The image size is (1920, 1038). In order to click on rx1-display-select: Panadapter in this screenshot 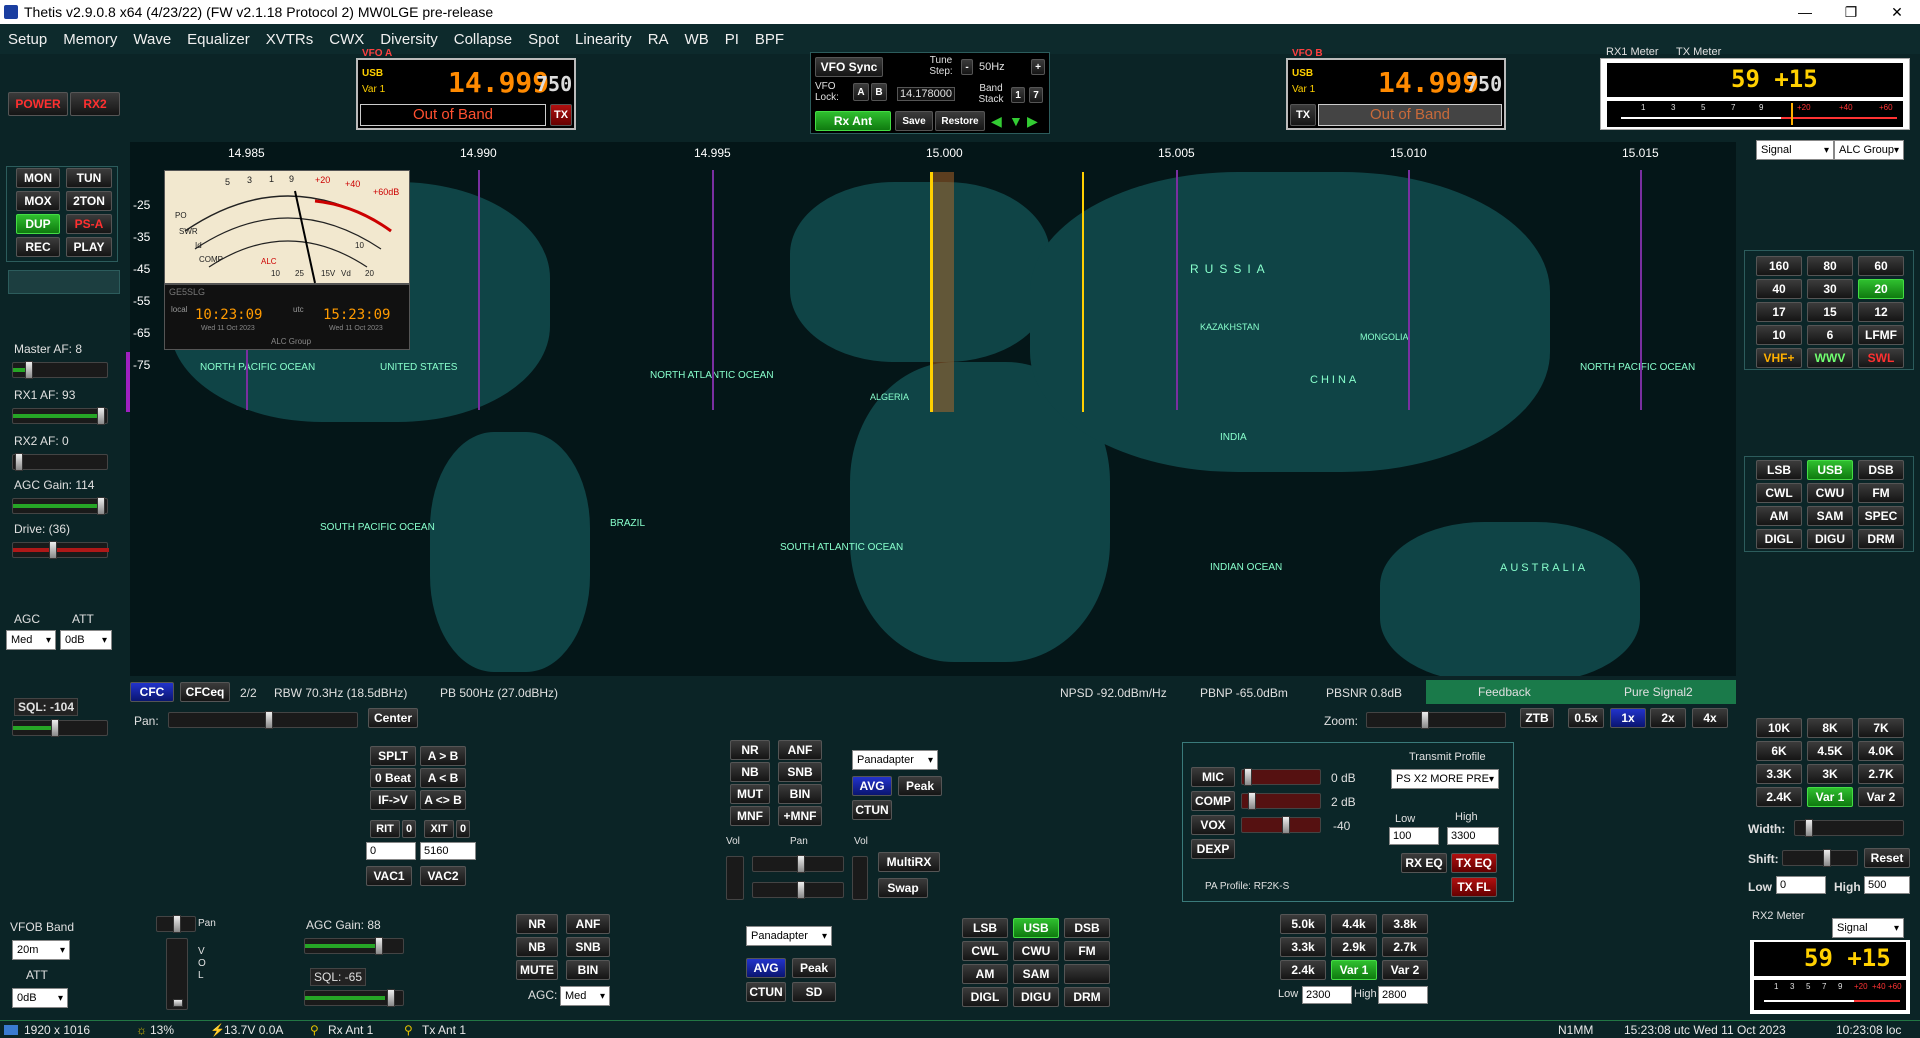, I will do `click(895, 760)`.